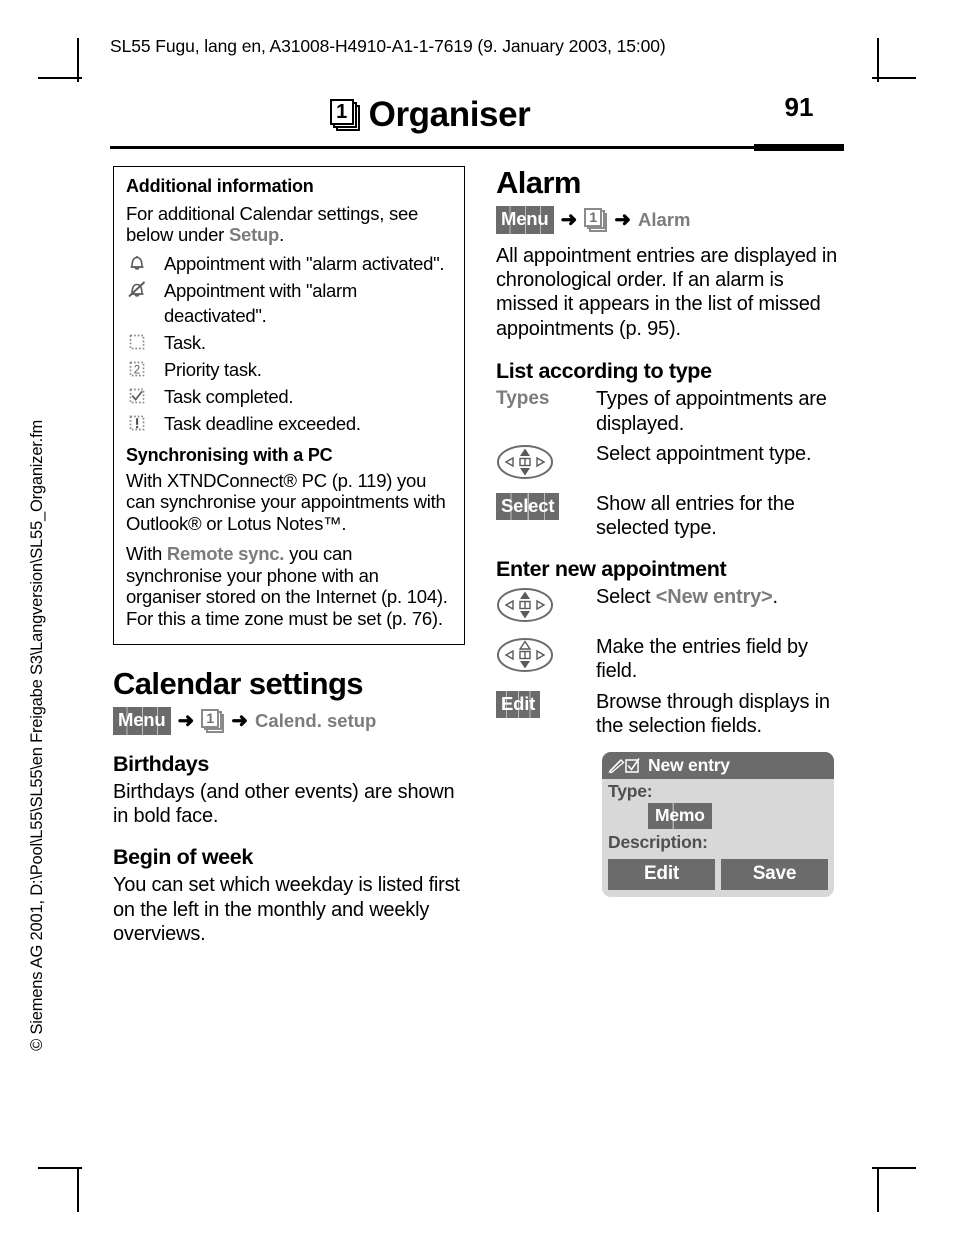 The width and height of the screenshot is (954, 1246). Describe the element at coordinates (229, 396) in the screenshot. I see `legend-text: Task completed.` at that location.